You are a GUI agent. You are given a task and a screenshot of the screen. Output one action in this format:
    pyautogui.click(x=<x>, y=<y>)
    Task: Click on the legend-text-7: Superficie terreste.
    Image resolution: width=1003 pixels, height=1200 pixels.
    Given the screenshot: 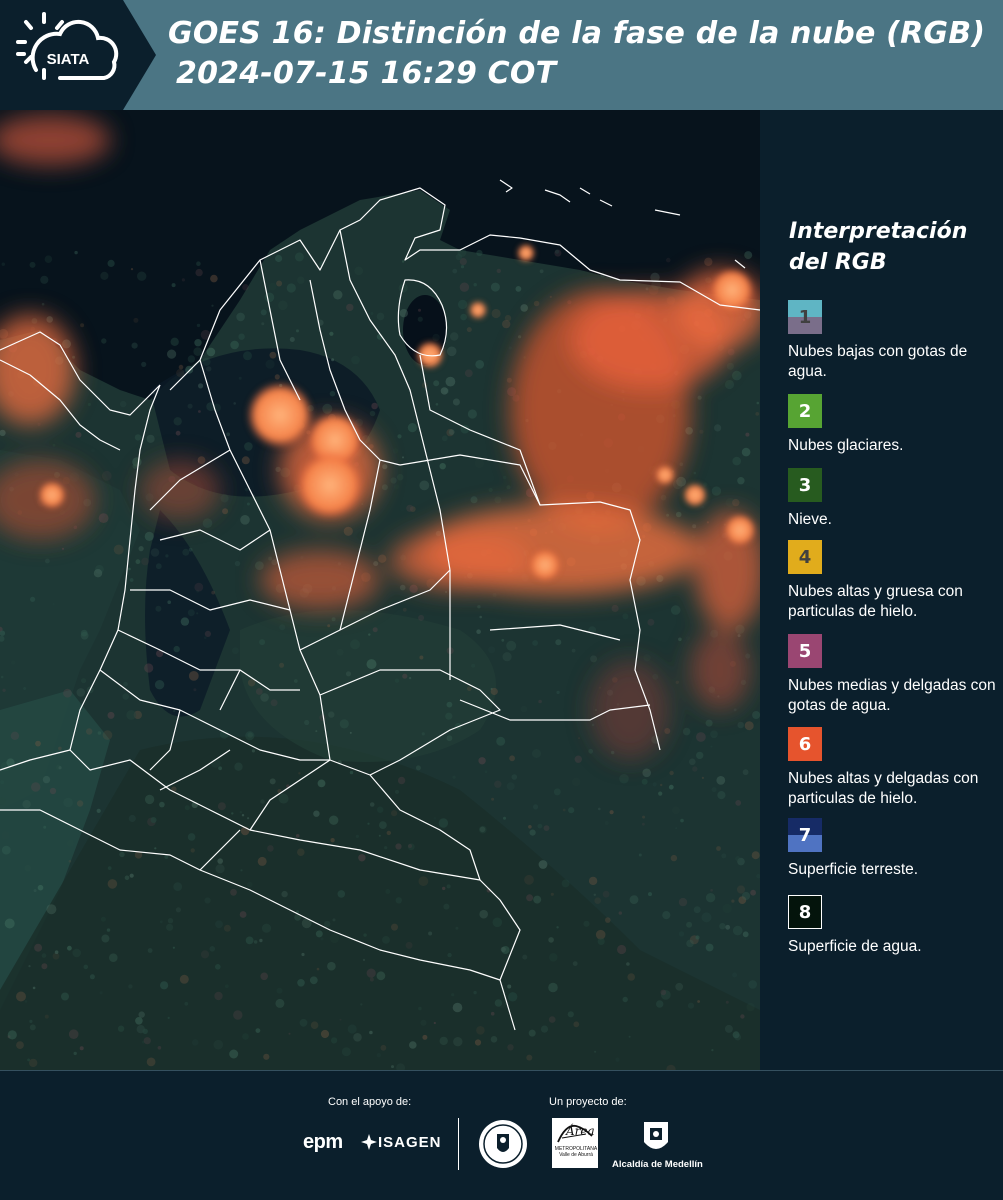 What is the action you would take?
    pyautogui.click(x=853, y=869)
    